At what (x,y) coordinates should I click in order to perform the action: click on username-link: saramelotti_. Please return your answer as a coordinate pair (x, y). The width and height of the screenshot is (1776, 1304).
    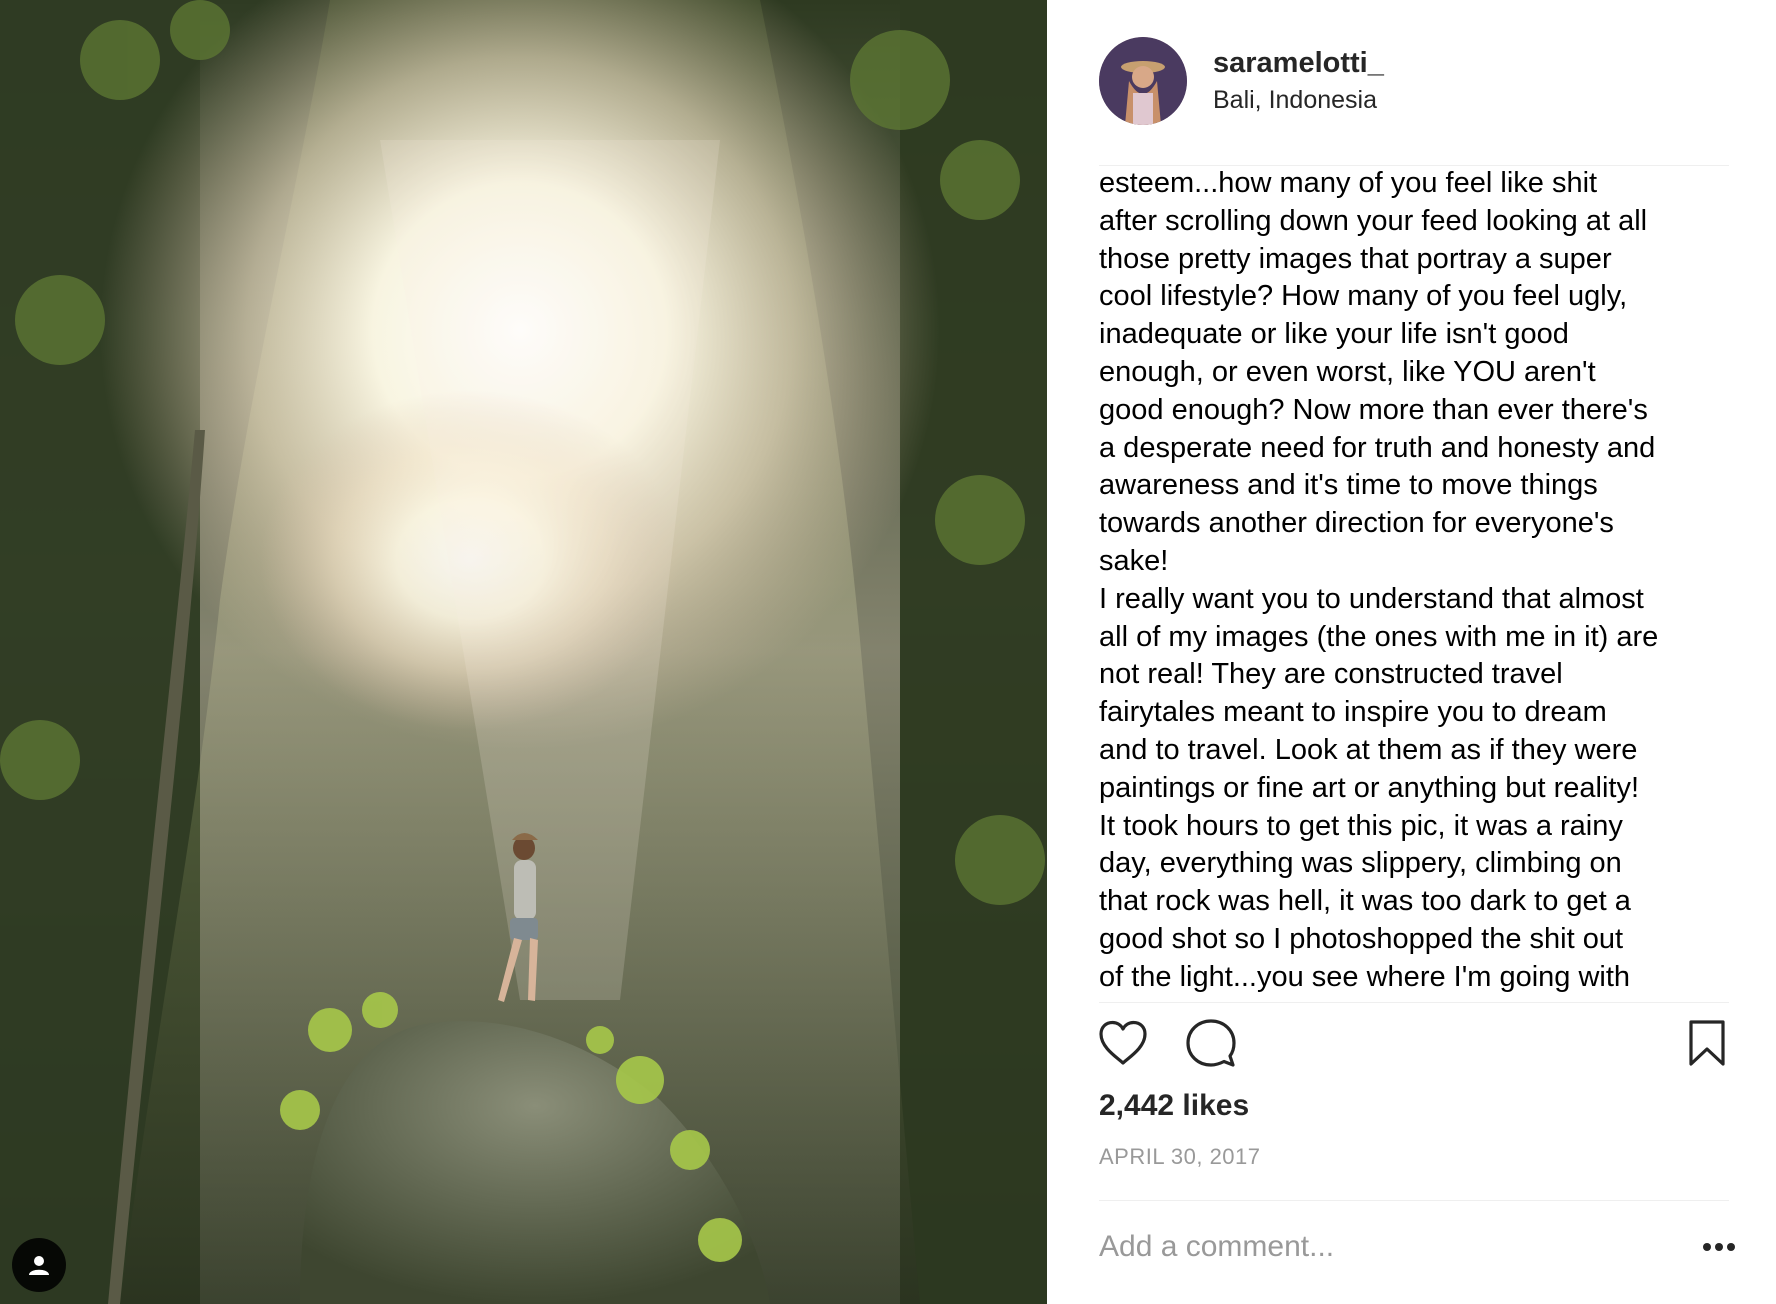
    Looking at the image, I should click on (1298, 63).